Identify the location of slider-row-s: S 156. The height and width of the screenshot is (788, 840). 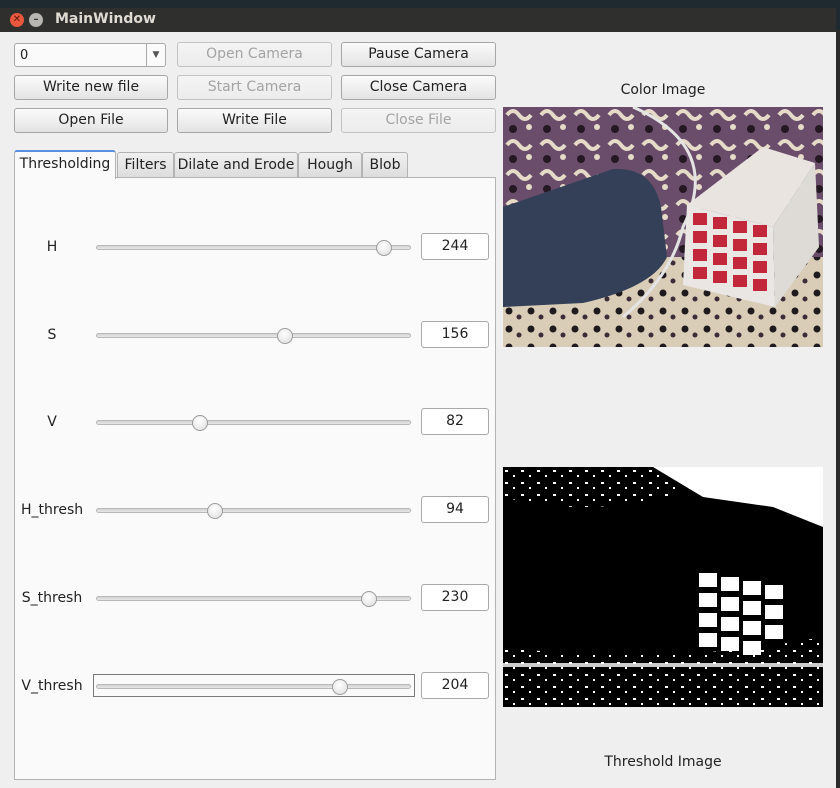
(255, 336).